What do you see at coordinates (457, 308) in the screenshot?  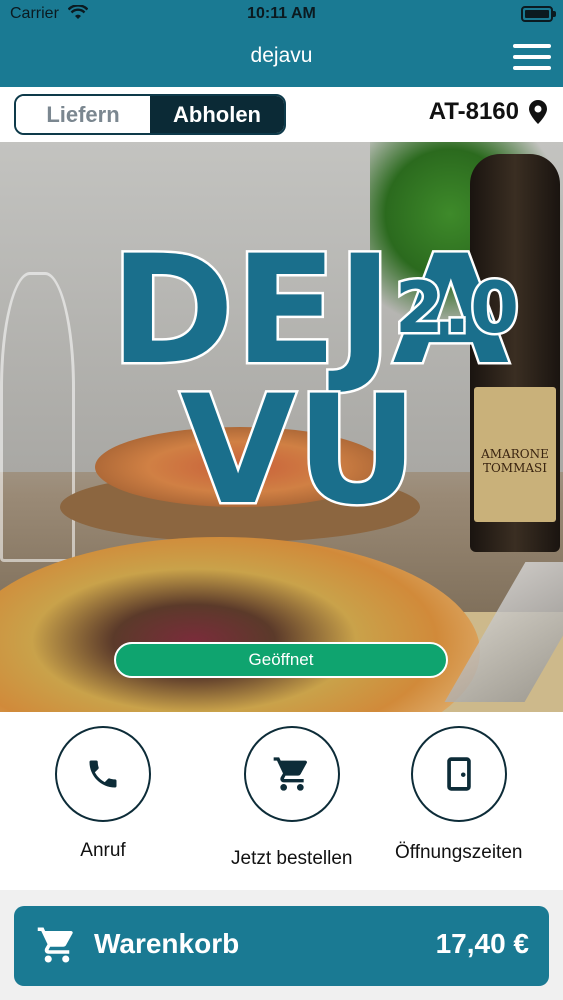 I see `svg-text: 2.0` at bounding box center [457, 308].